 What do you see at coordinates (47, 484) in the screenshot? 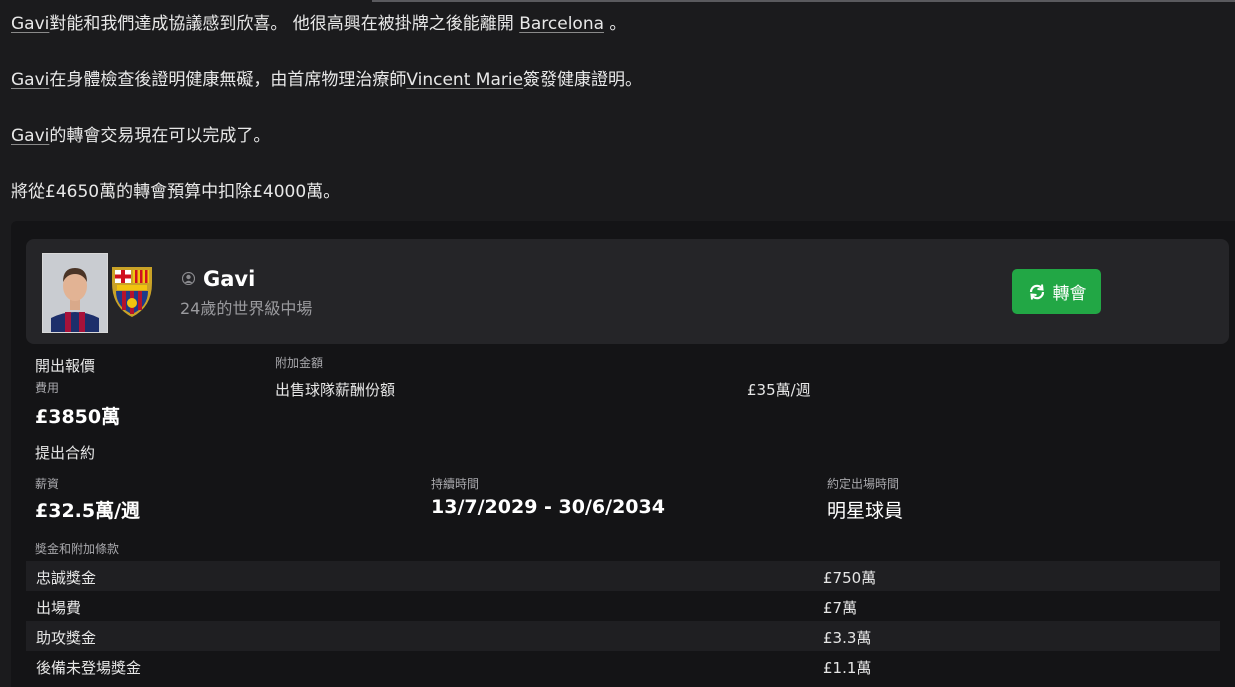
I see `wage-label: 薪資` at bounding box center [47, 484].